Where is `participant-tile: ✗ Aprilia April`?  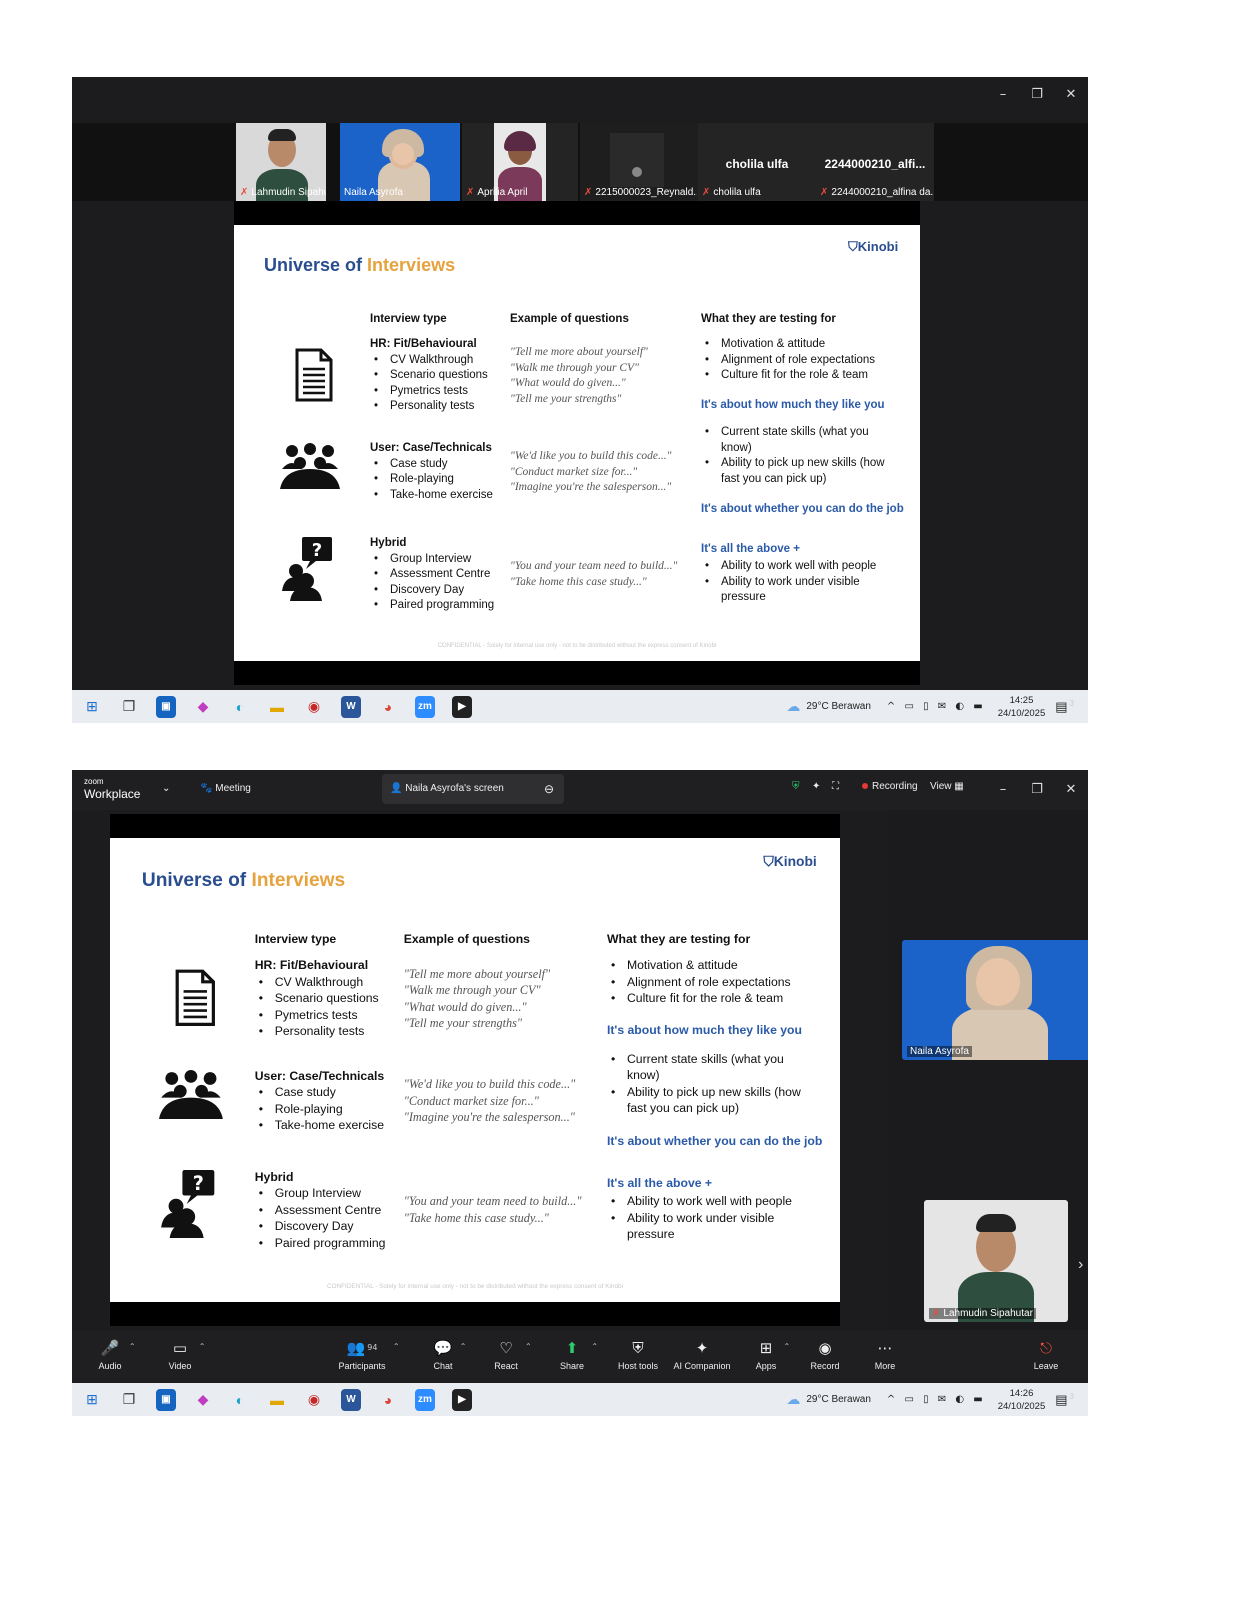 participant-tile: ✗ Aprilia April is located at coordinates (520, 162).